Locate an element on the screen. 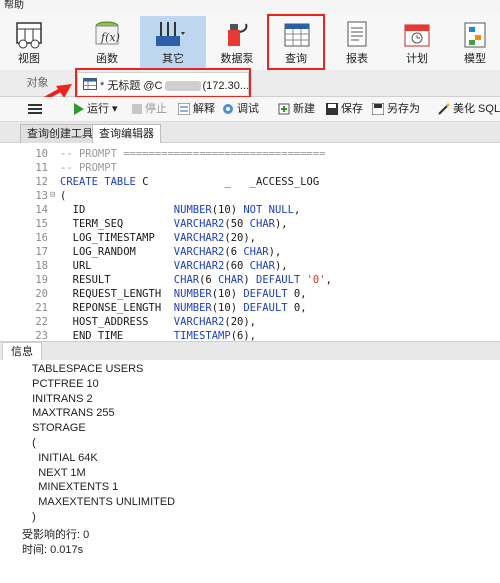 This screenshot has width=500, height=583. ribbon-other-button: 其它 is located at coordinates (173, 42).